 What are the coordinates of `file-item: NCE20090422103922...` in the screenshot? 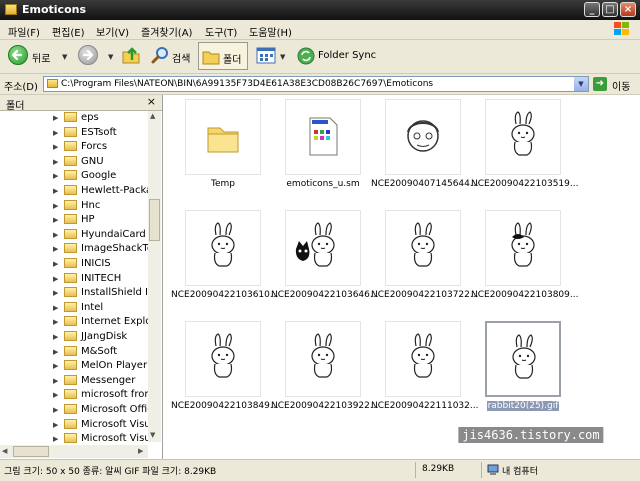 It's located at (324, 369).